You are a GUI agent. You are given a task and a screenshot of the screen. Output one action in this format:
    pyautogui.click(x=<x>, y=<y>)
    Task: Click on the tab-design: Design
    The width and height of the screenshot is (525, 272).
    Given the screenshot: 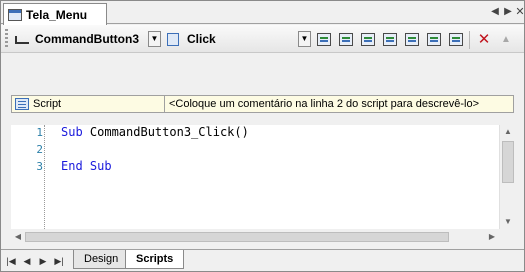 What is the action you would take?
    pyautogui.click(x=101, y=259)
    